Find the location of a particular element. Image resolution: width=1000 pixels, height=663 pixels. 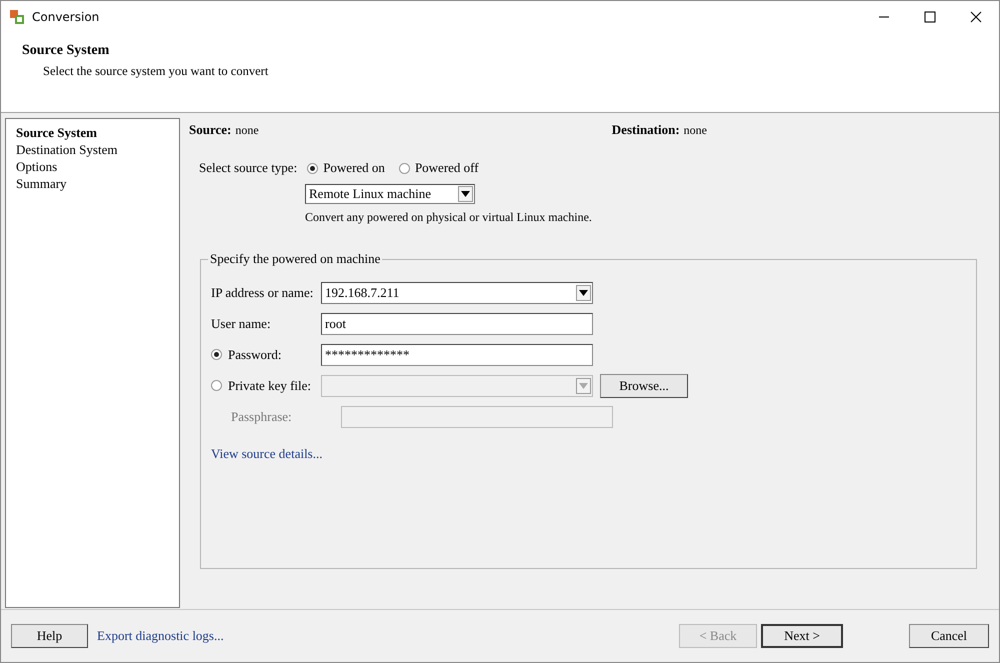

app-icon is located at coordinates (17, 17).